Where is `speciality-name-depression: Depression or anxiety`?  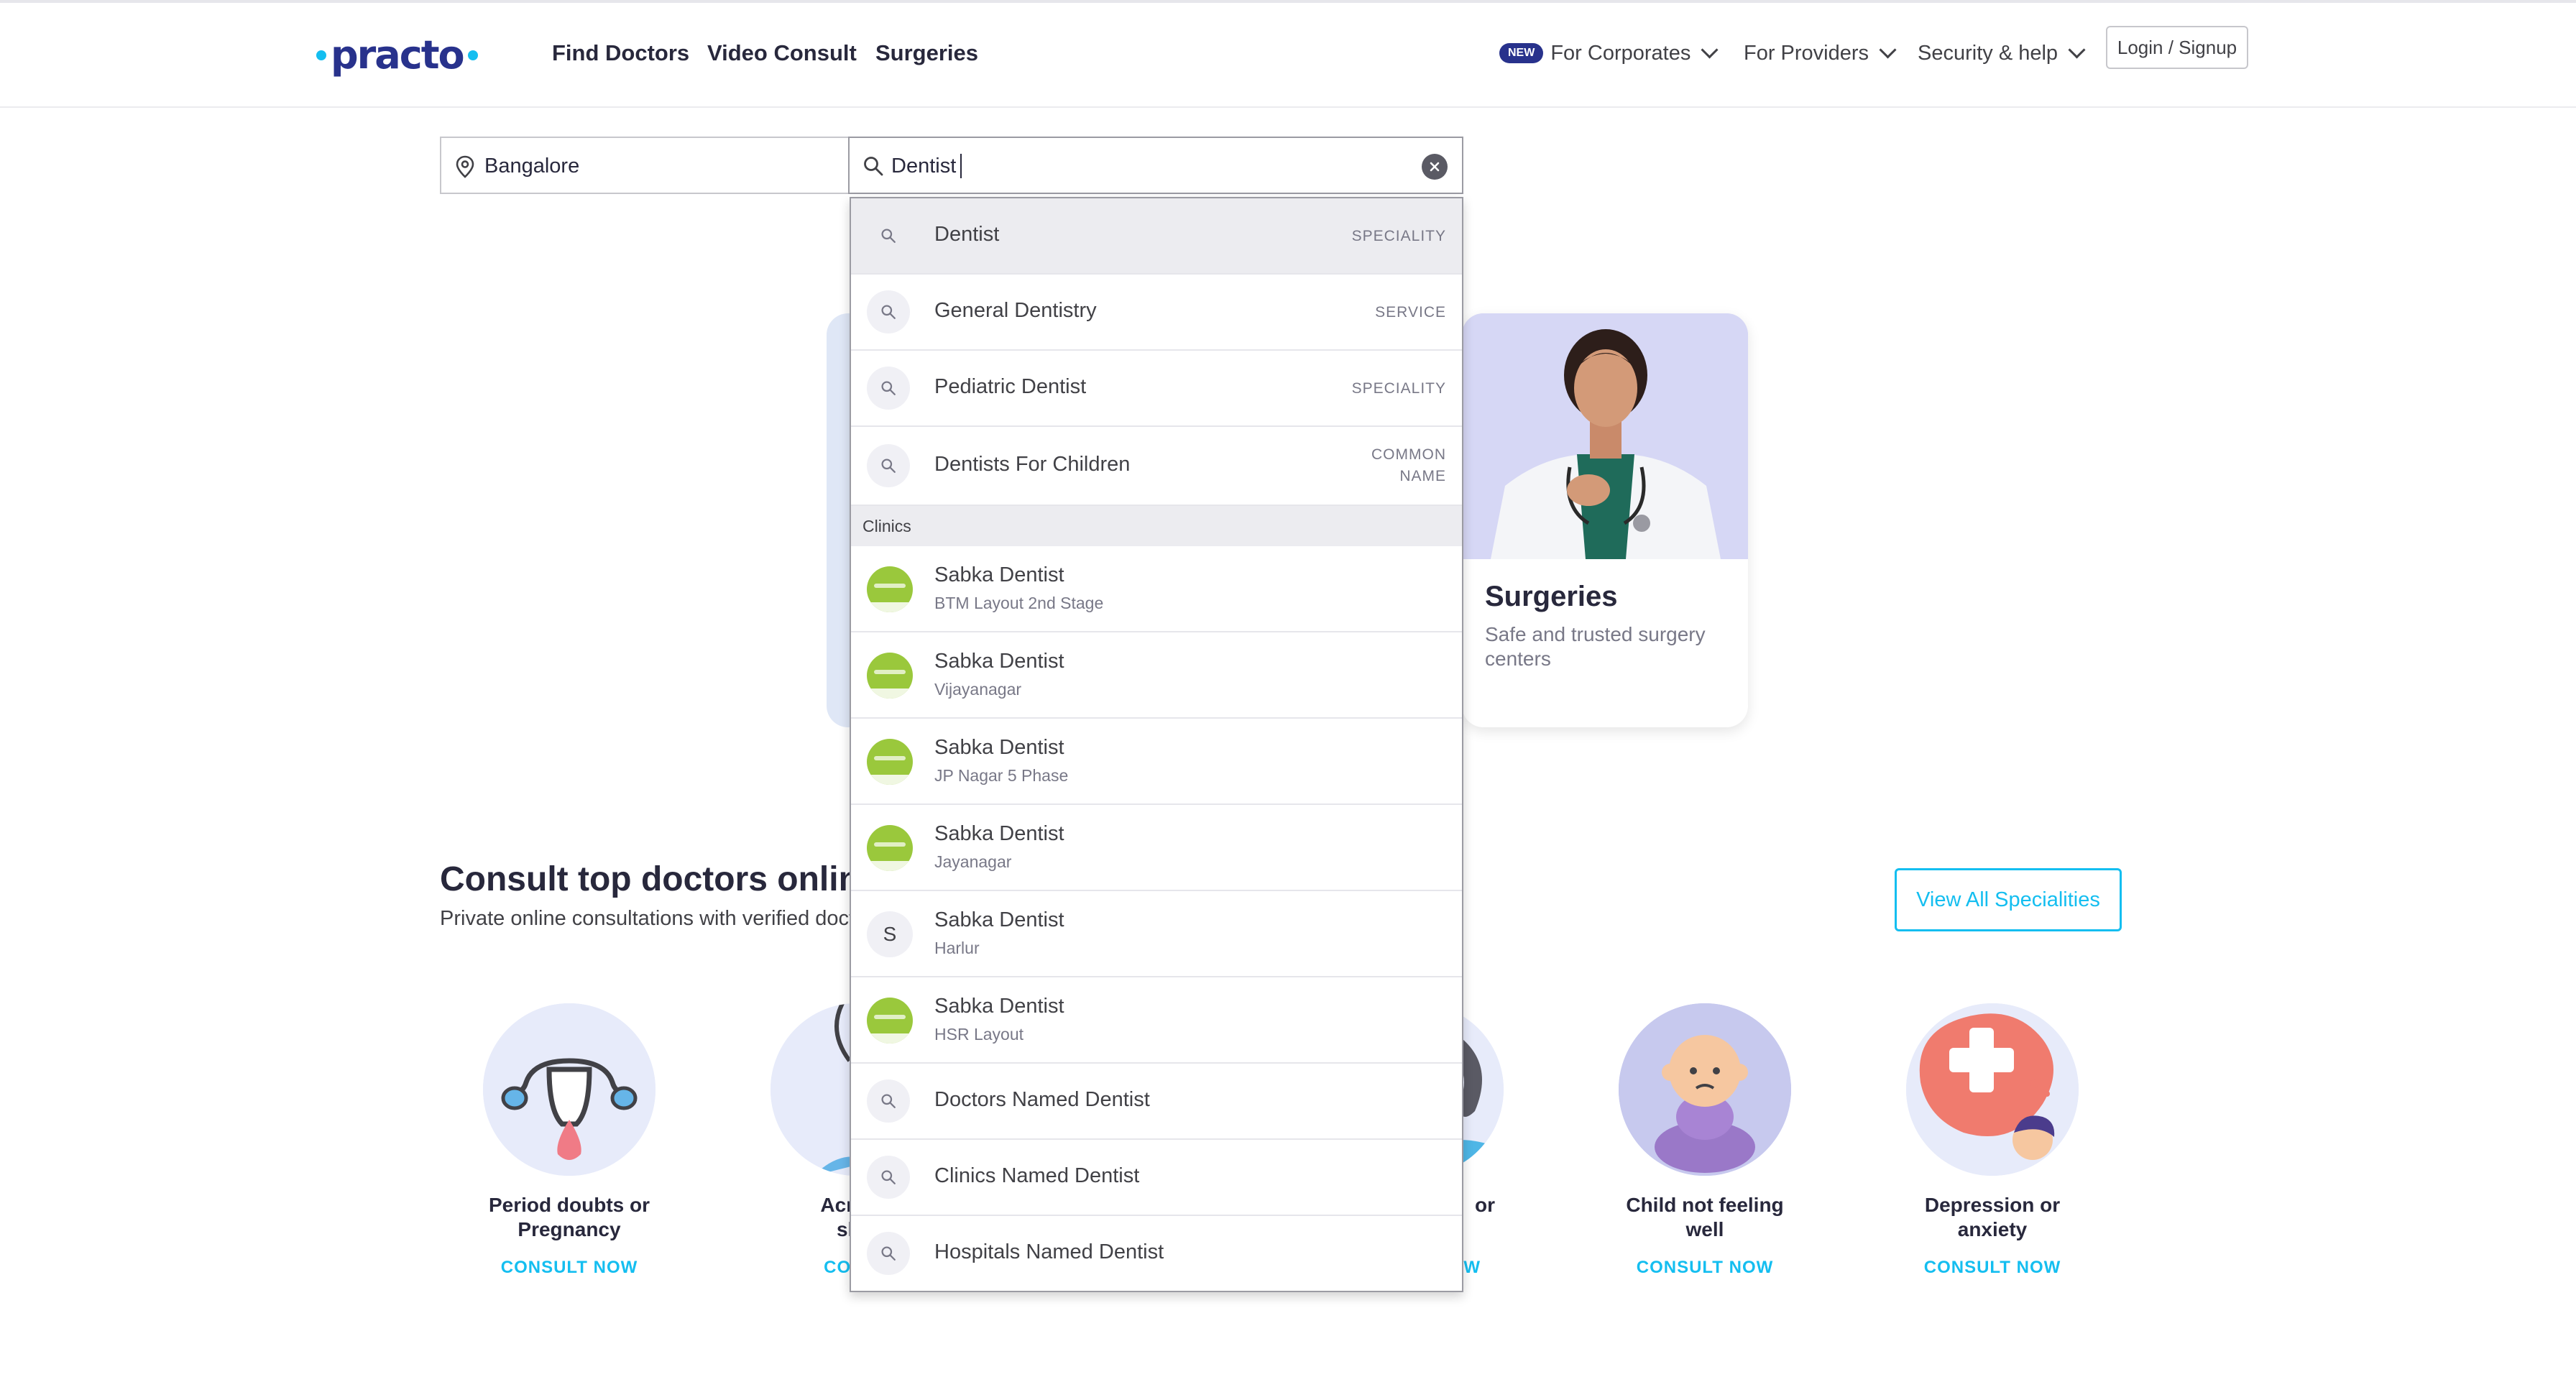 speciality-name-depression: Depression or anxiety is located at coordinates (1992, 1217).